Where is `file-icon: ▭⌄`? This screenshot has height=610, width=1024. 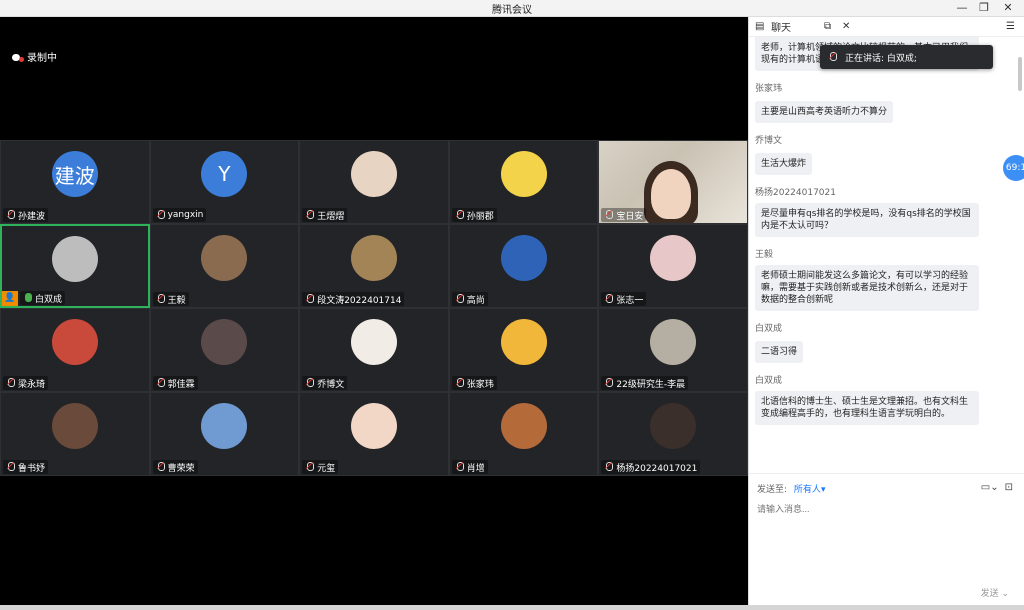
file-icon: ▭⌄ is located at coordinates (990, 487).